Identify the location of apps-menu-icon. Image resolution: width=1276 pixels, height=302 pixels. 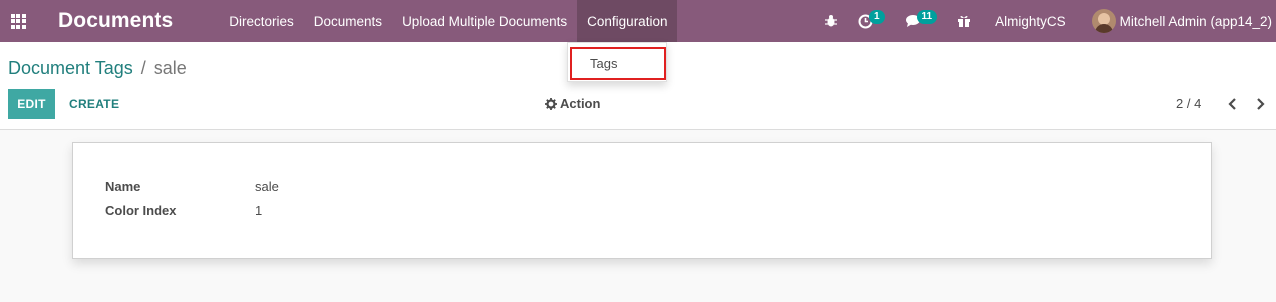
(18, 21).